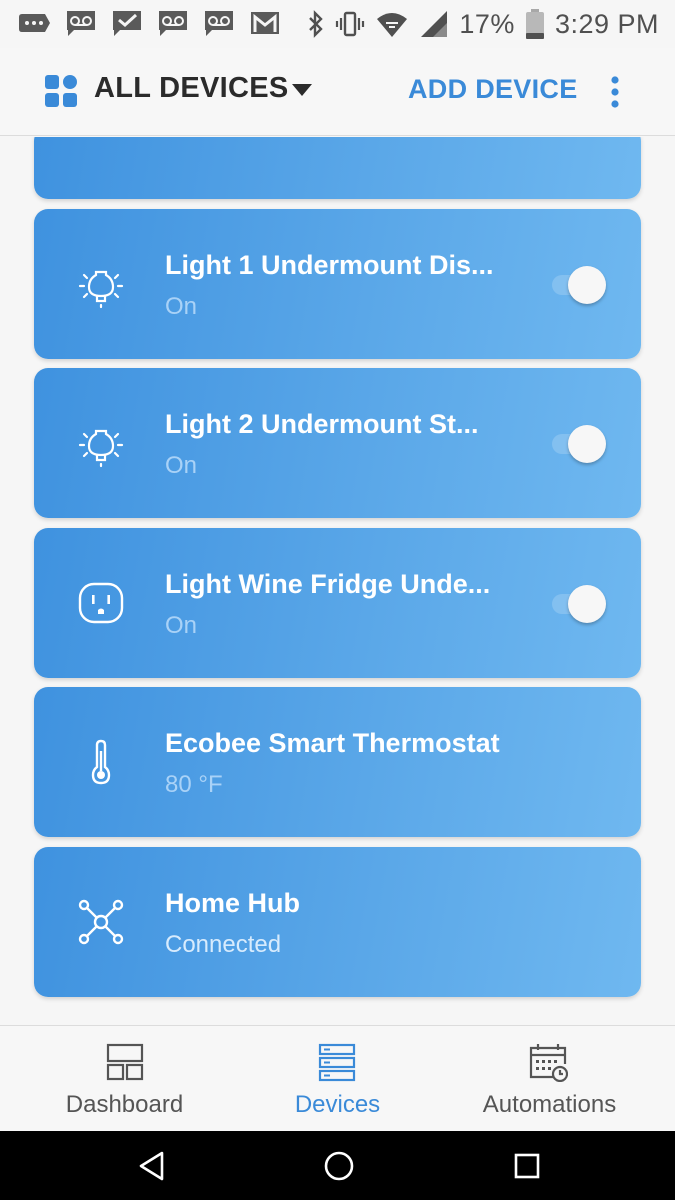 Image resolution: width=675 pixels, height=1200 pixels. I want to click on system-navigation-bar, so click(337, 1165).